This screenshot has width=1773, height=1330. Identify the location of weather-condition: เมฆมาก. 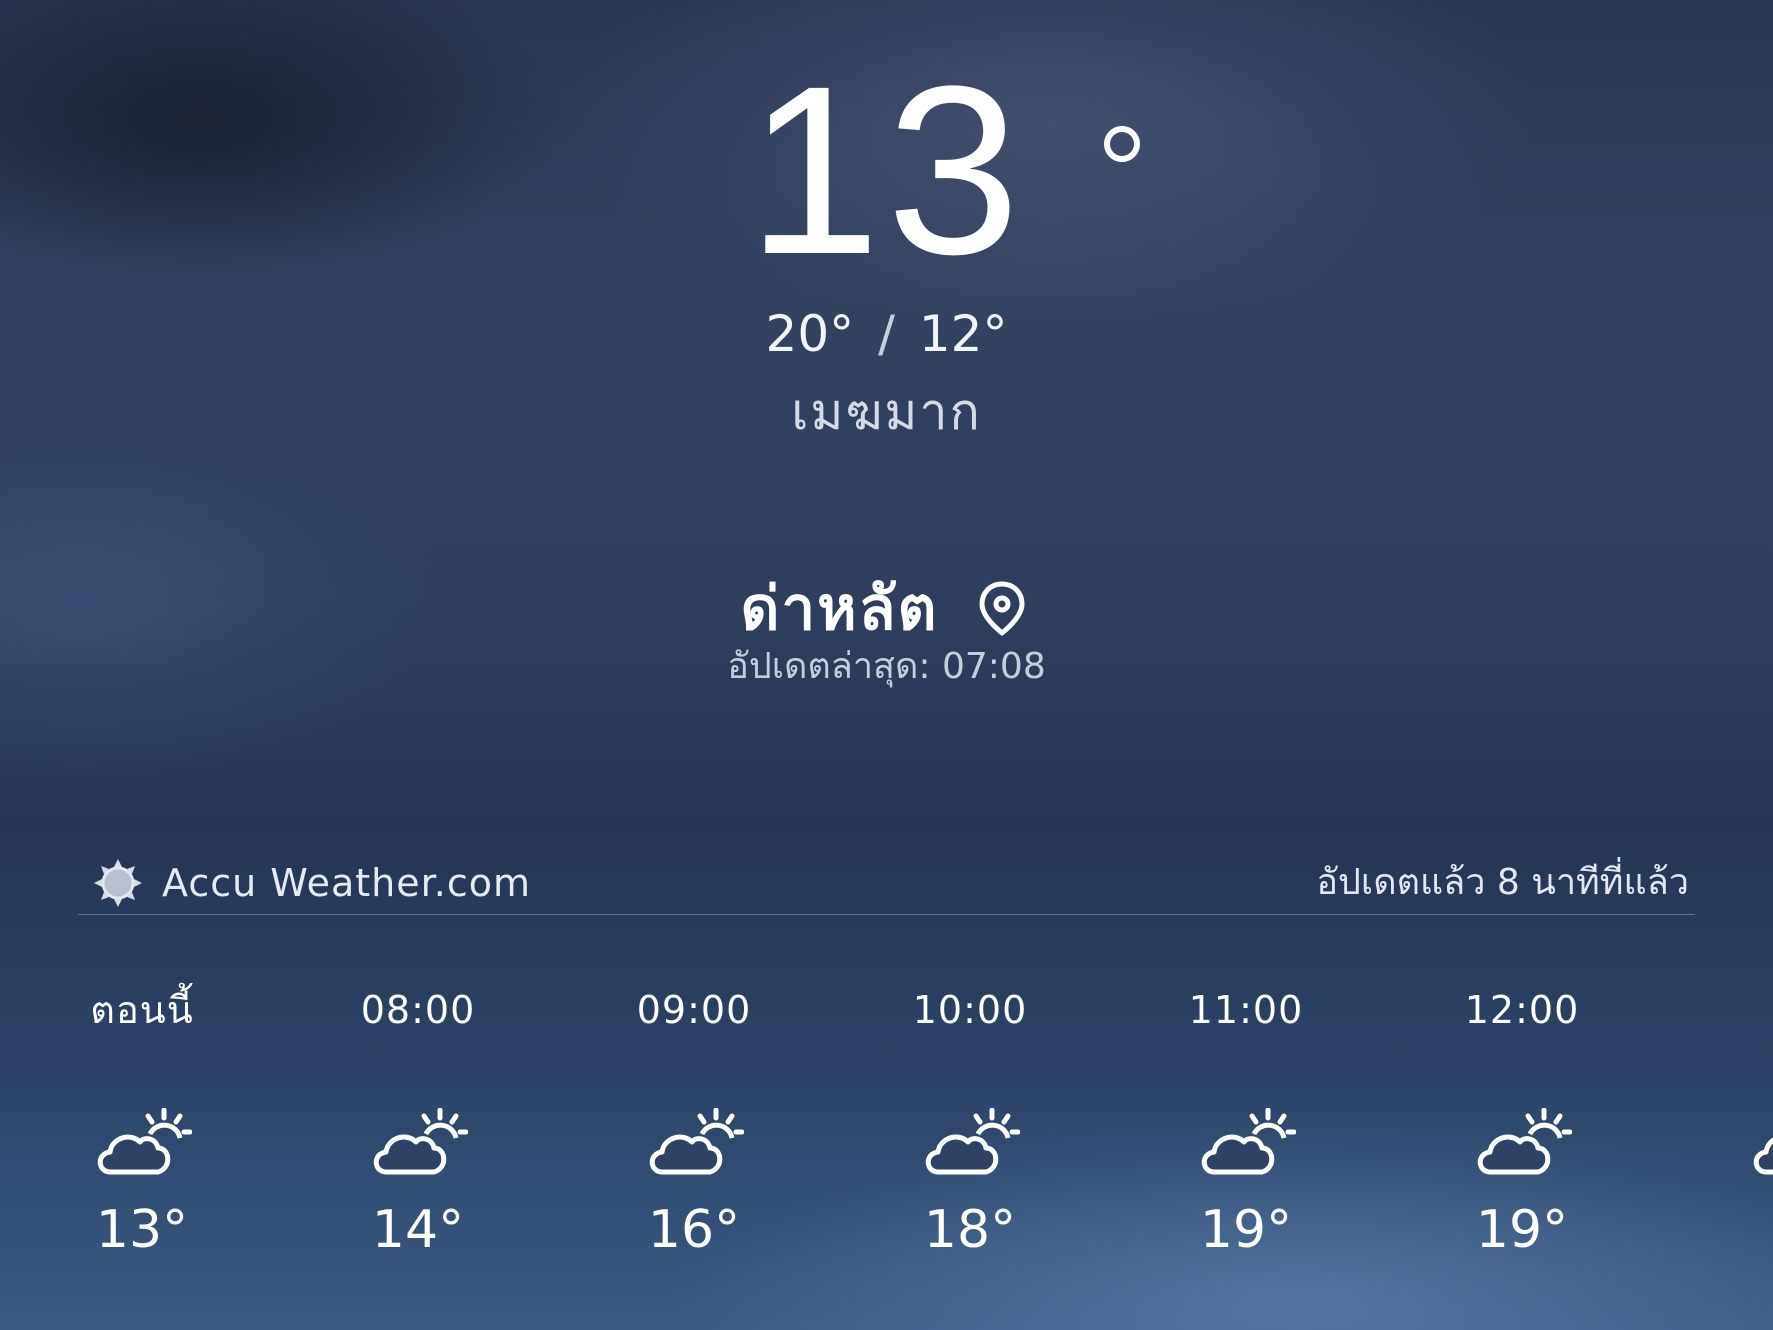
(886, 412).